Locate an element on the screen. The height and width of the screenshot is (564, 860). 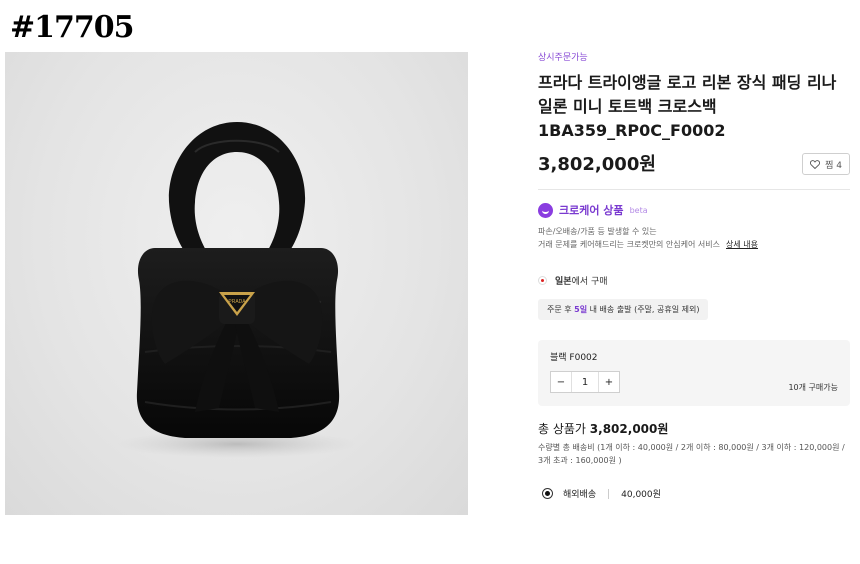
care-smile-icon is located at coordinates (545, 210).